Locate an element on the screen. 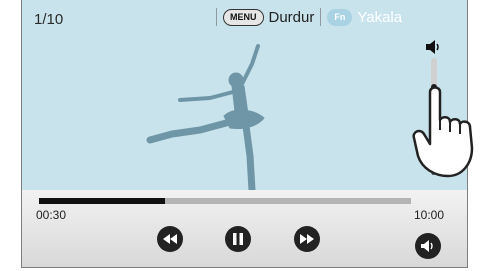 This screenshot has height=271, width=487. progress-bar is located at coordinates (225, 201).